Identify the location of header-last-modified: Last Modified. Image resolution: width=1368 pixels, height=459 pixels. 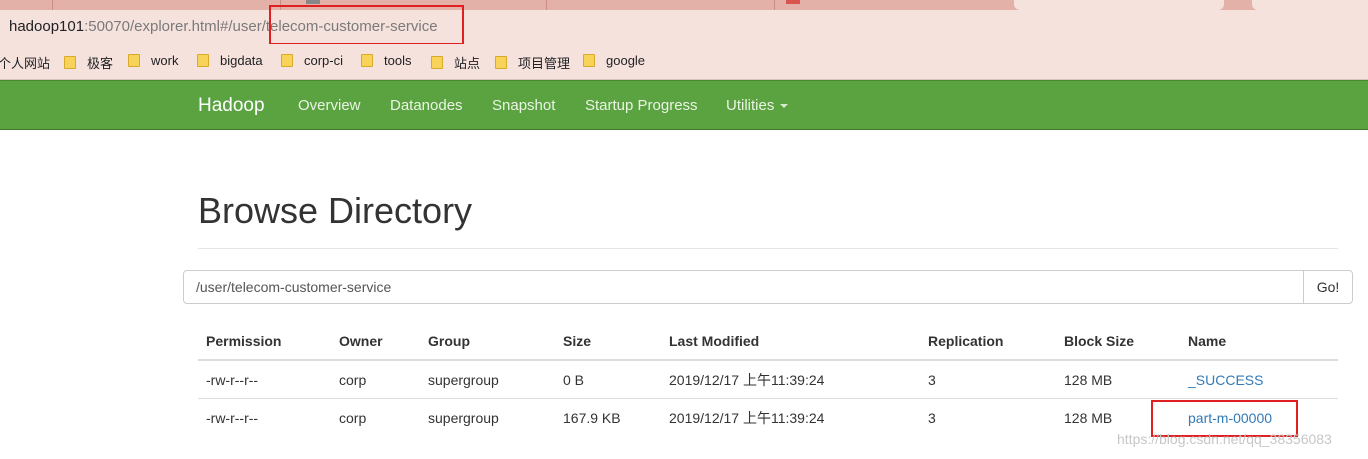
(790, 341).